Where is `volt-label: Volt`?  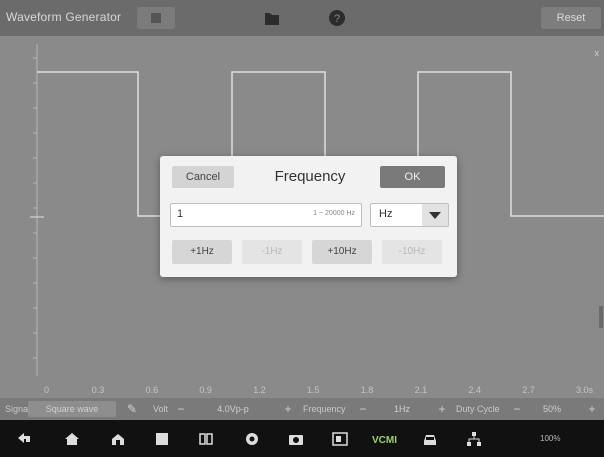
volt-label: Volt is located at coordinates (161, 409).